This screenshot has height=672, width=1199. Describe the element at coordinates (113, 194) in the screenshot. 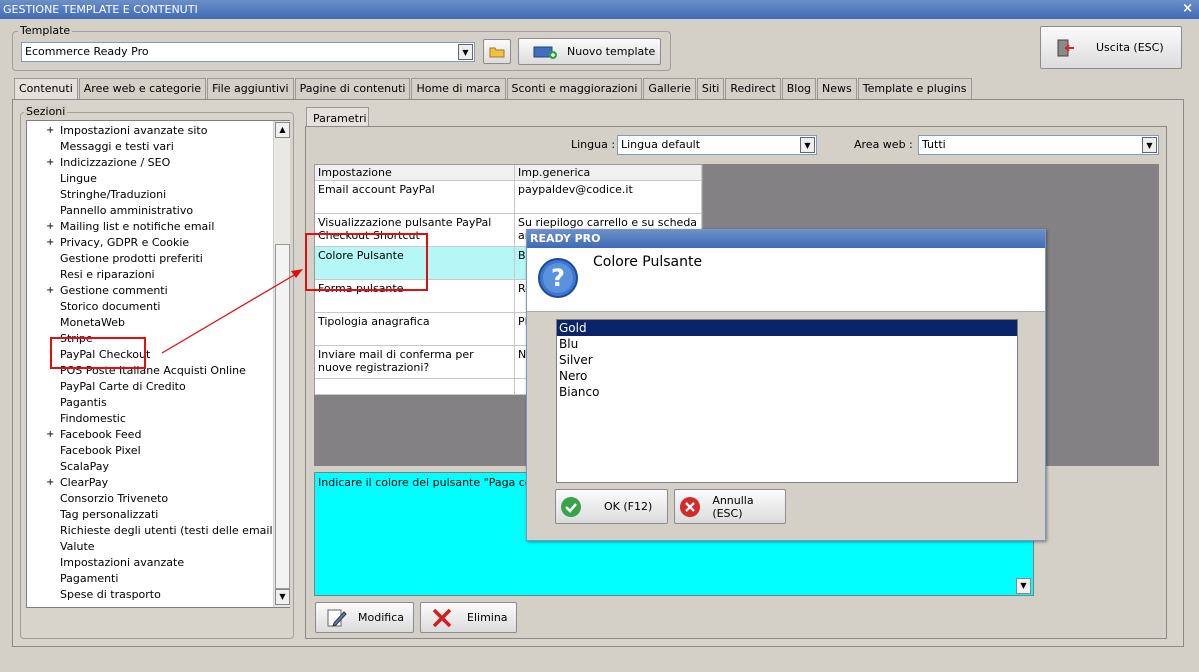

I see `tree-item-label: Stringhe/Traduzioni` at that location.